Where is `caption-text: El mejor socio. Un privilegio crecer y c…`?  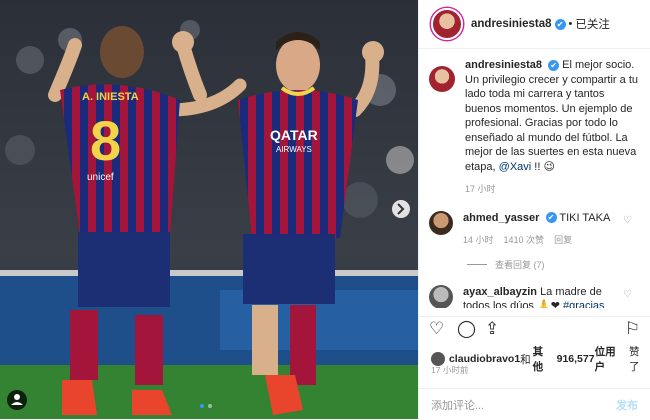
caption-text: El mejor socio. Un privilegio crecer y c… is located at coordinates (552, 116).